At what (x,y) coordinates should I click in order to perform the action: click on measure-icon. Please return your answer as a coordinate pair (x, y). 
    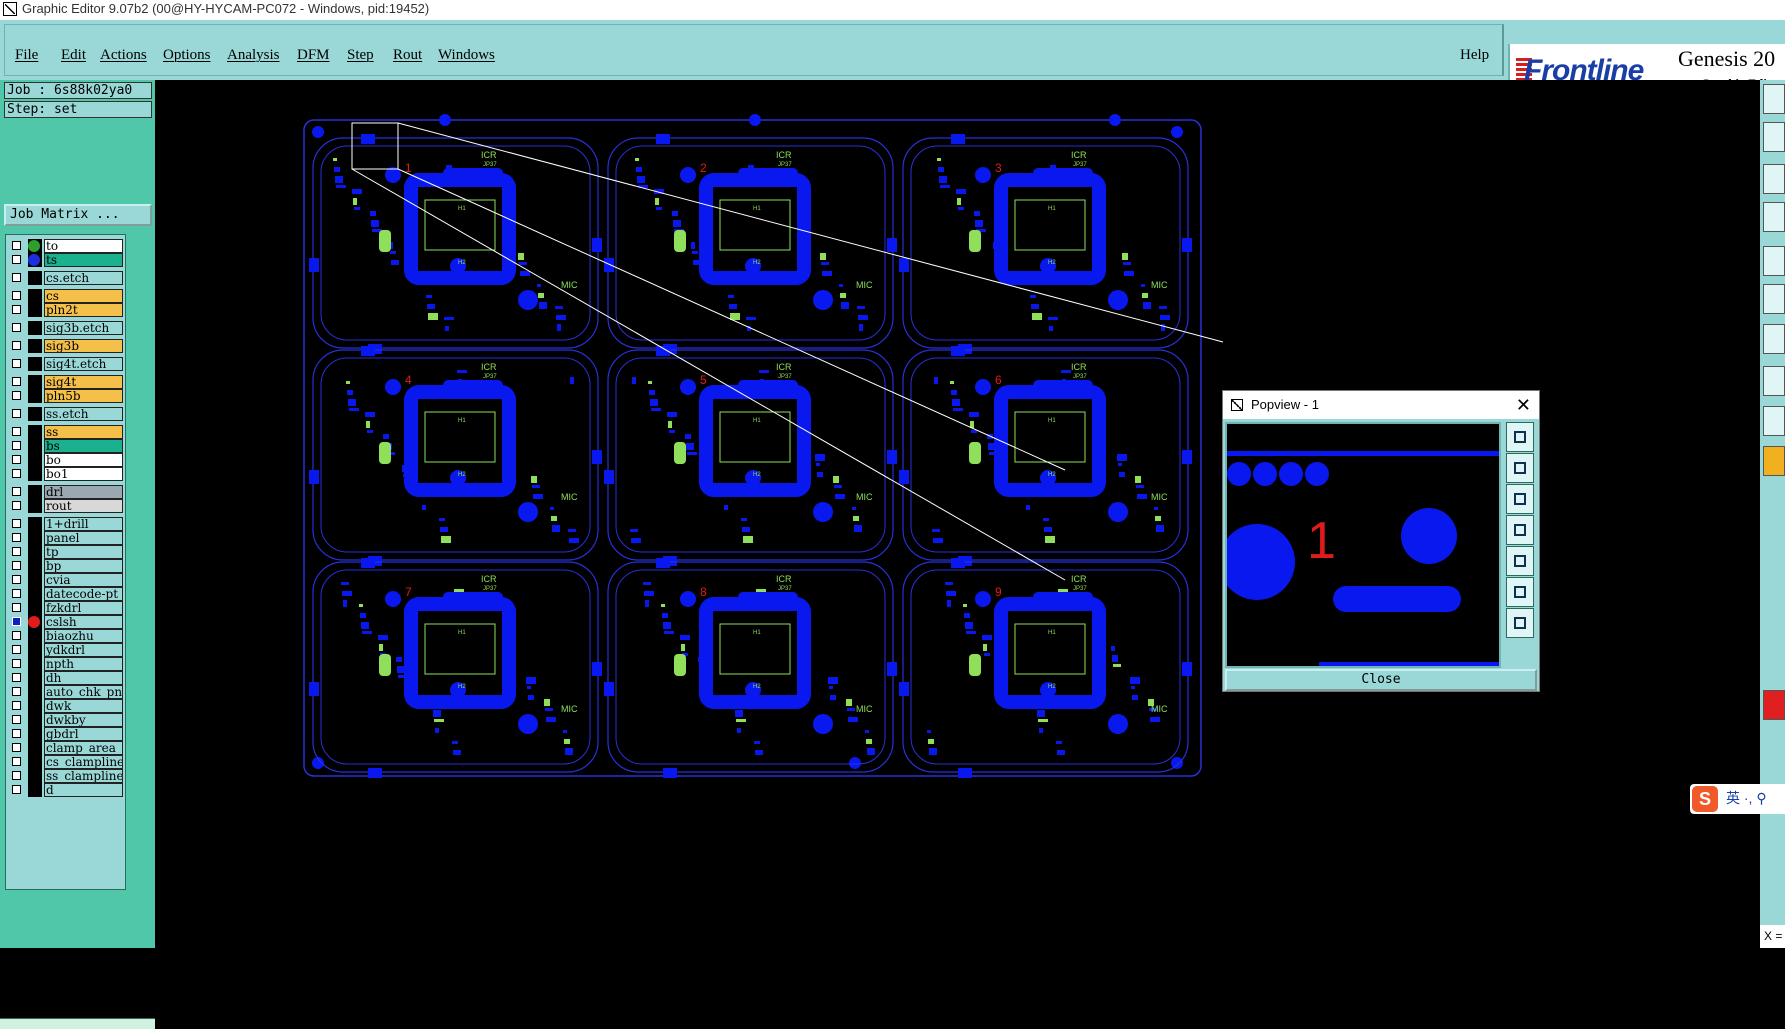
    Looking at the image, I should click on (1774, 339).